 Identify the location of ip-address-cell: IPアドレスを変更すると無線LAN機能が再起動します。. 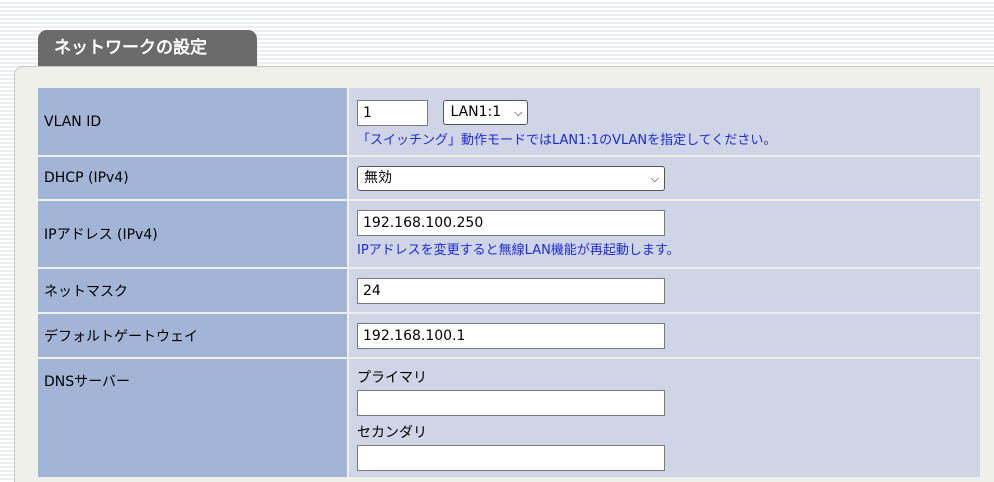
(664, 234).